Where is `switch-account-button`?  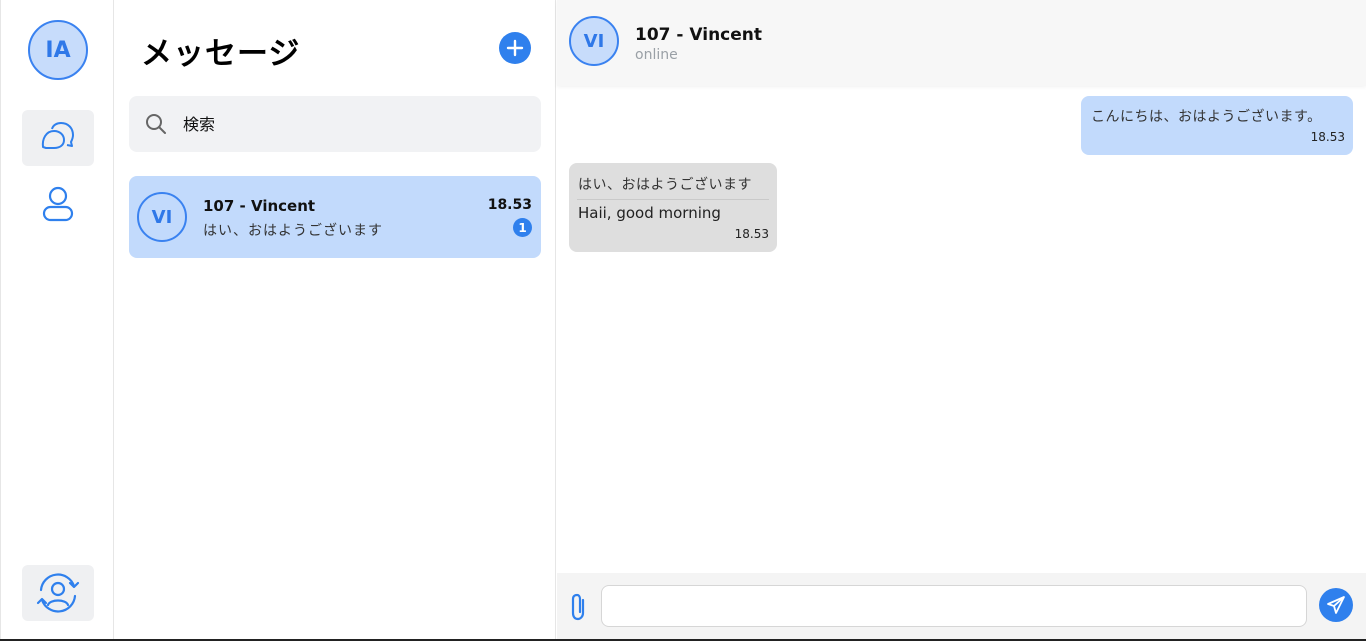 switch-account-button is located at coordinates (58, 593).